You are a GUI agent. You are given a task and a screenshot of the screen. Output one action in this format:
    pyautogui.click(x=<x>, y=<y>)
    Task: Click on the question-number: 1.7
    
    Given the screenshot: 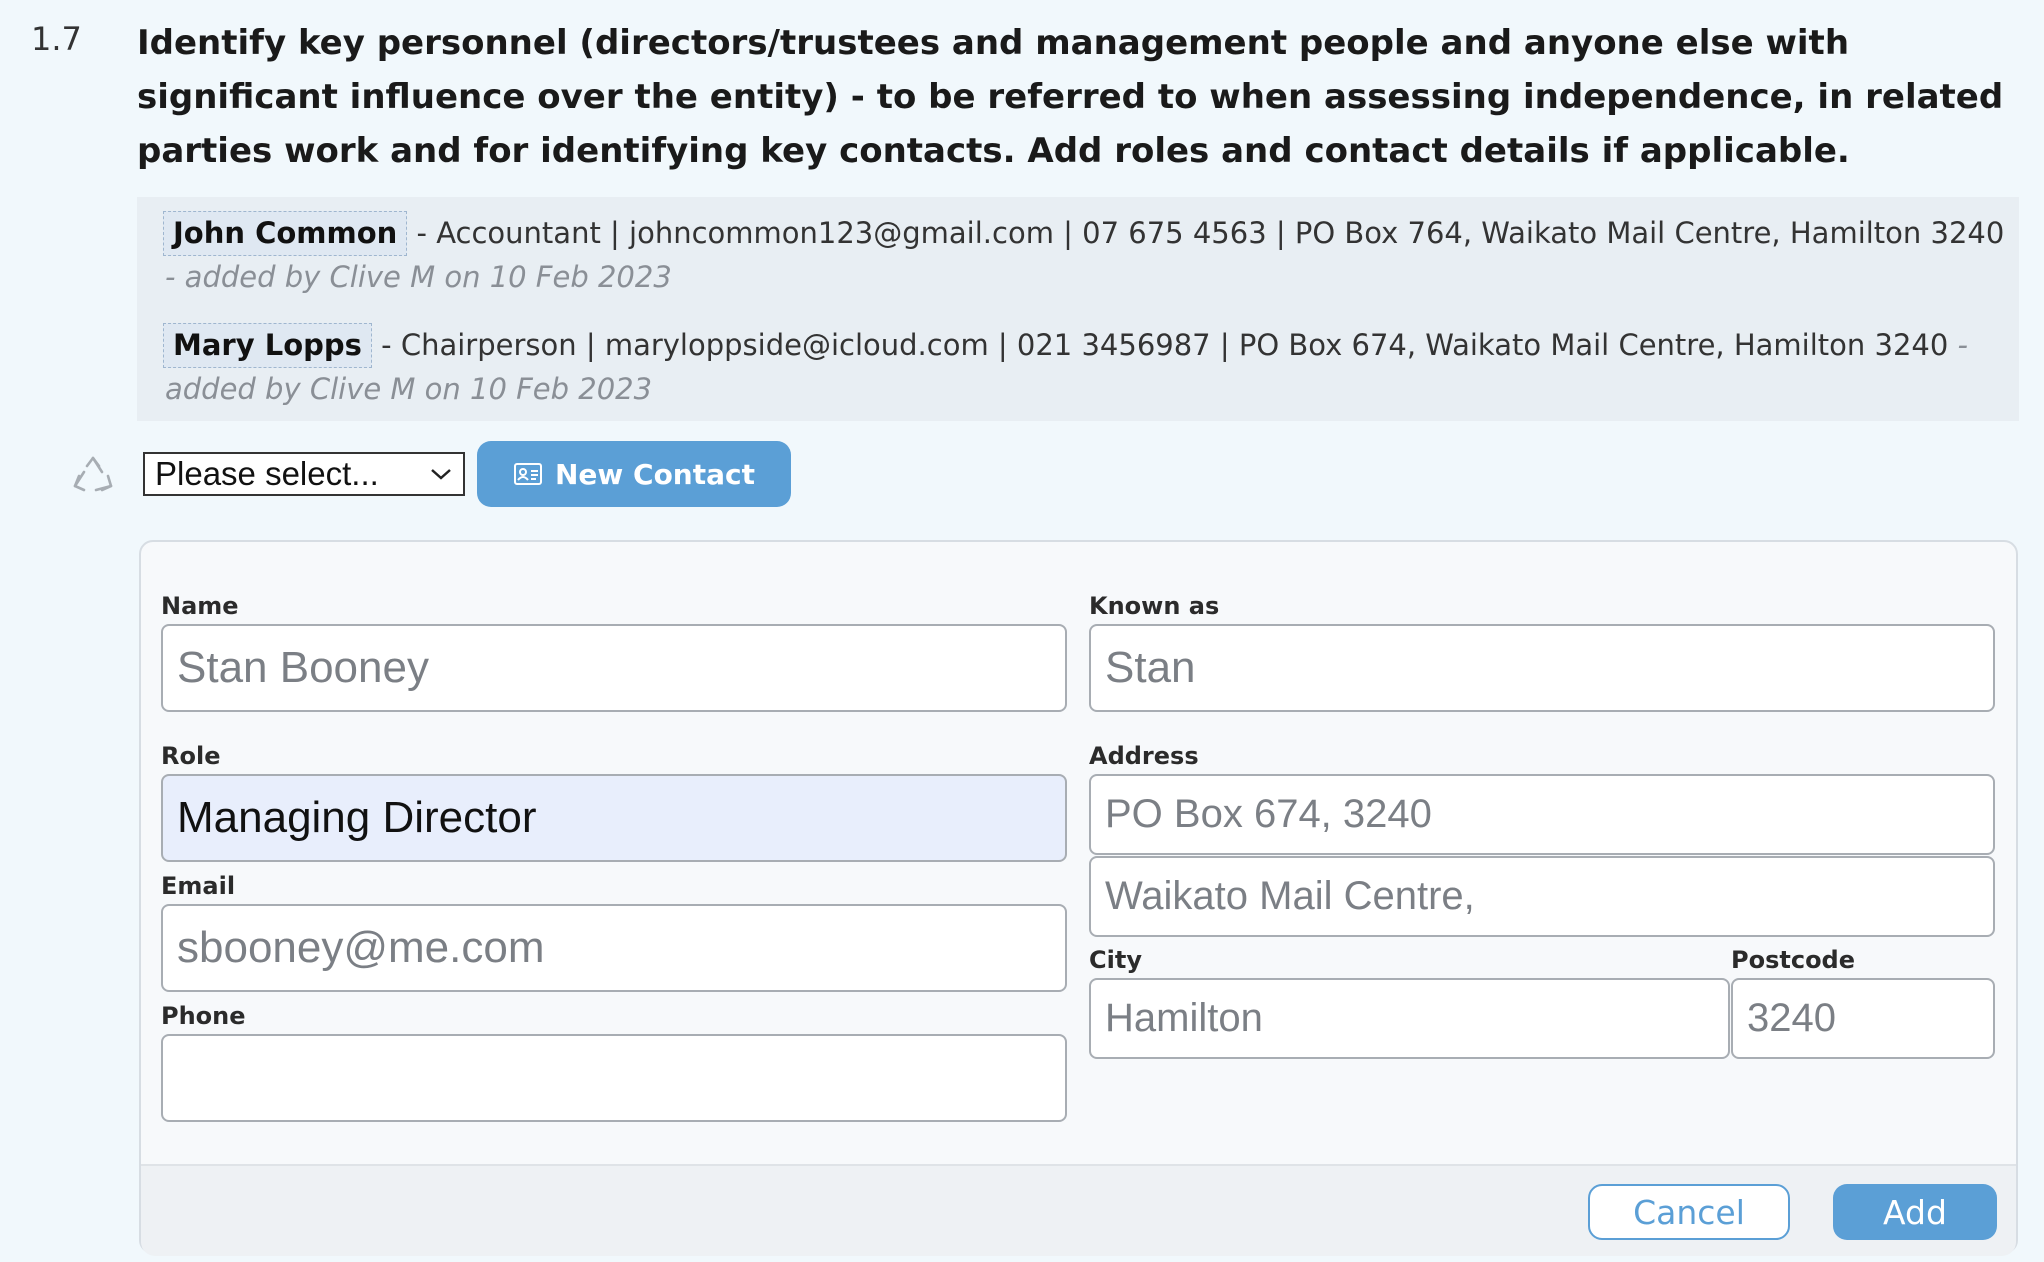 What is the action you would take?
    pyautogui.click(x=56, y=39)
    